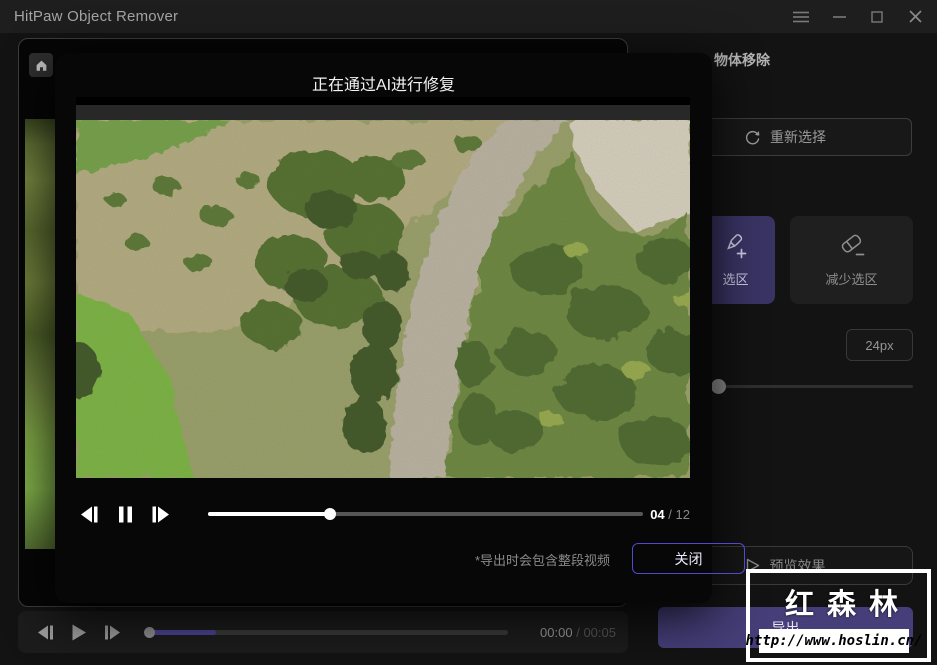  What do you see at coordinates (425, 514) in the screenshot?
I see `repair-progress-bar` at bounding box center [425, 514].